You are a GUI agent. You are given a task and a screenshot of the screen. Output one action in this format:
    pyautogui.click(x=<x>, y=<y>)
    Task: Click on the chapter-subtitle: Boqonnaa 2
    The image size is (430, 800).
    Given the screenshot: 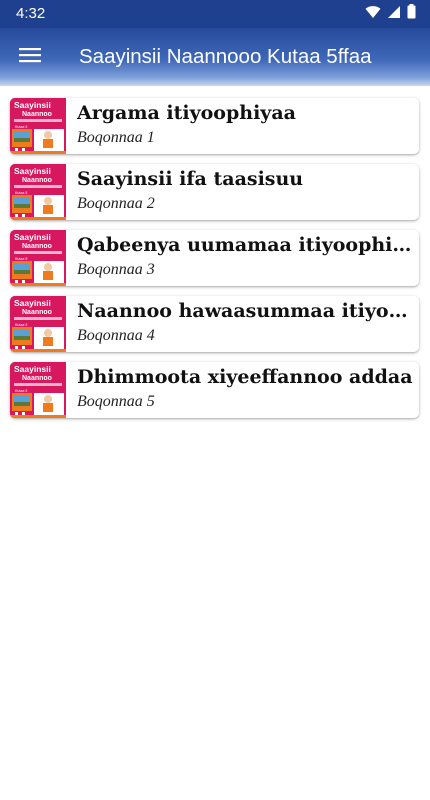 What is the action you would take?
    pyautogui.click(x=116, y=203)
    